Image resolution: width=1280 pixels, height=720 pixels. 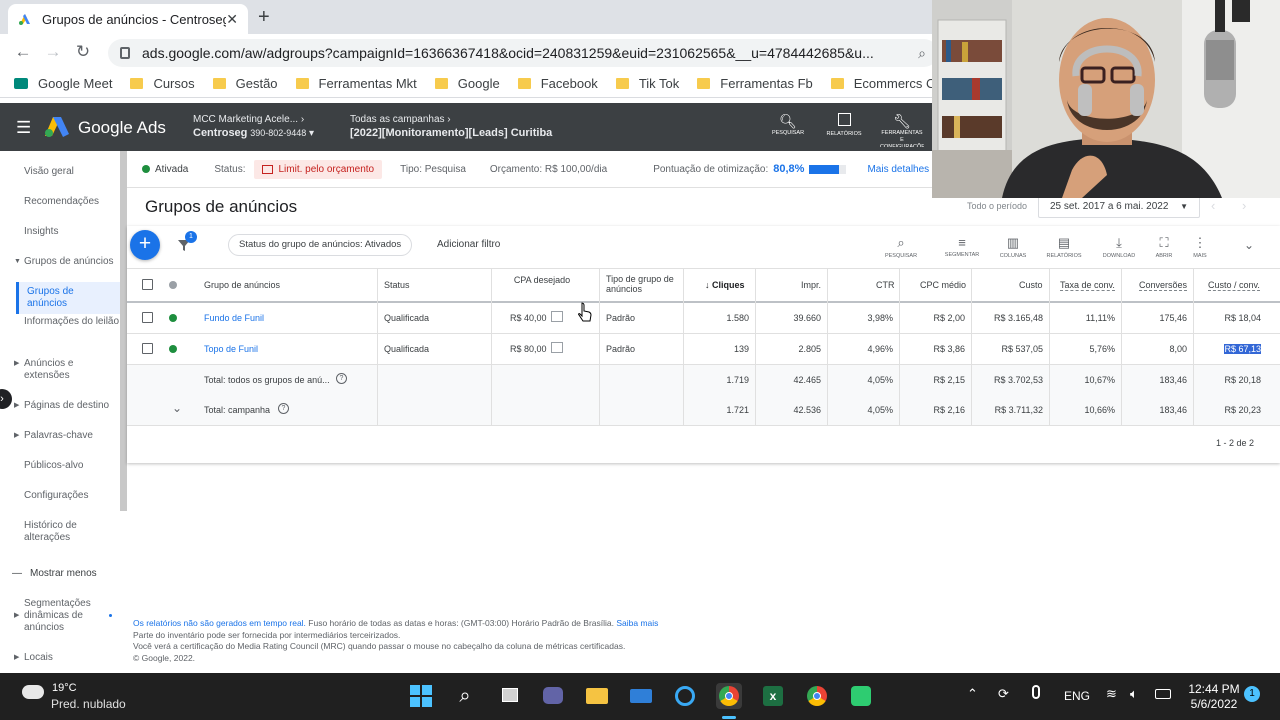 I want to click on sidebar-item-ads-extensions: ▶ Anúncios e extensões, so click(x=67, y=370).